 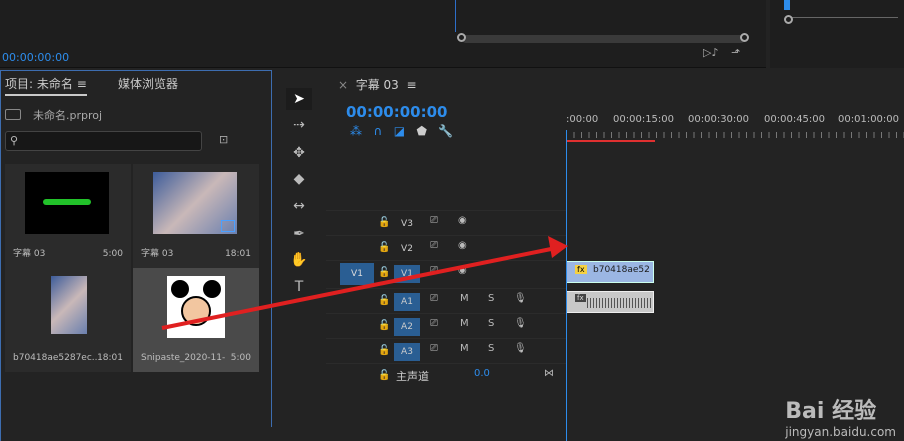 What do you see at coordinates (840, 432) in the screenshot?
I see `watermark-url: jingyan.baidu.com` at bounding box center [840, 432].